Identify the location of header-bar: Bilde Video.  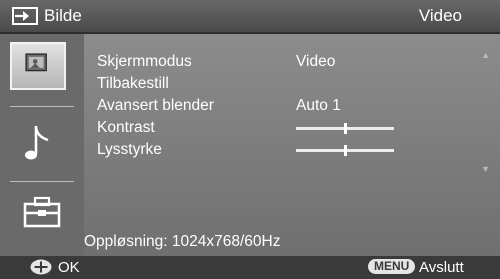
(250, 17).